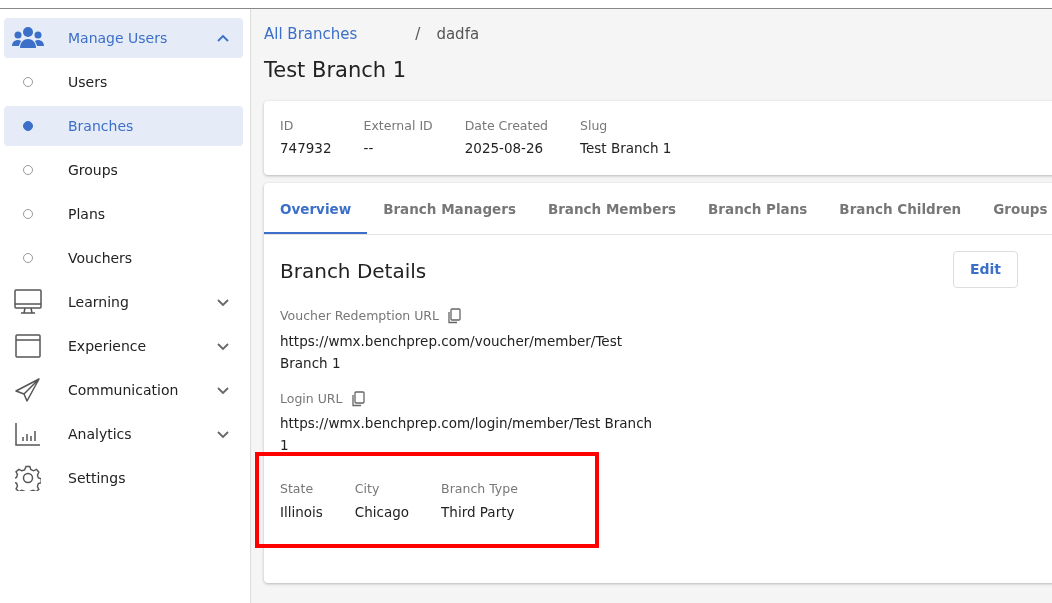 The image size is (1052, 603). What do you see at coordinates (504, 149) in the screenshot?
I see `field-value: 2025-08-26` at bounding box center [504, 149].